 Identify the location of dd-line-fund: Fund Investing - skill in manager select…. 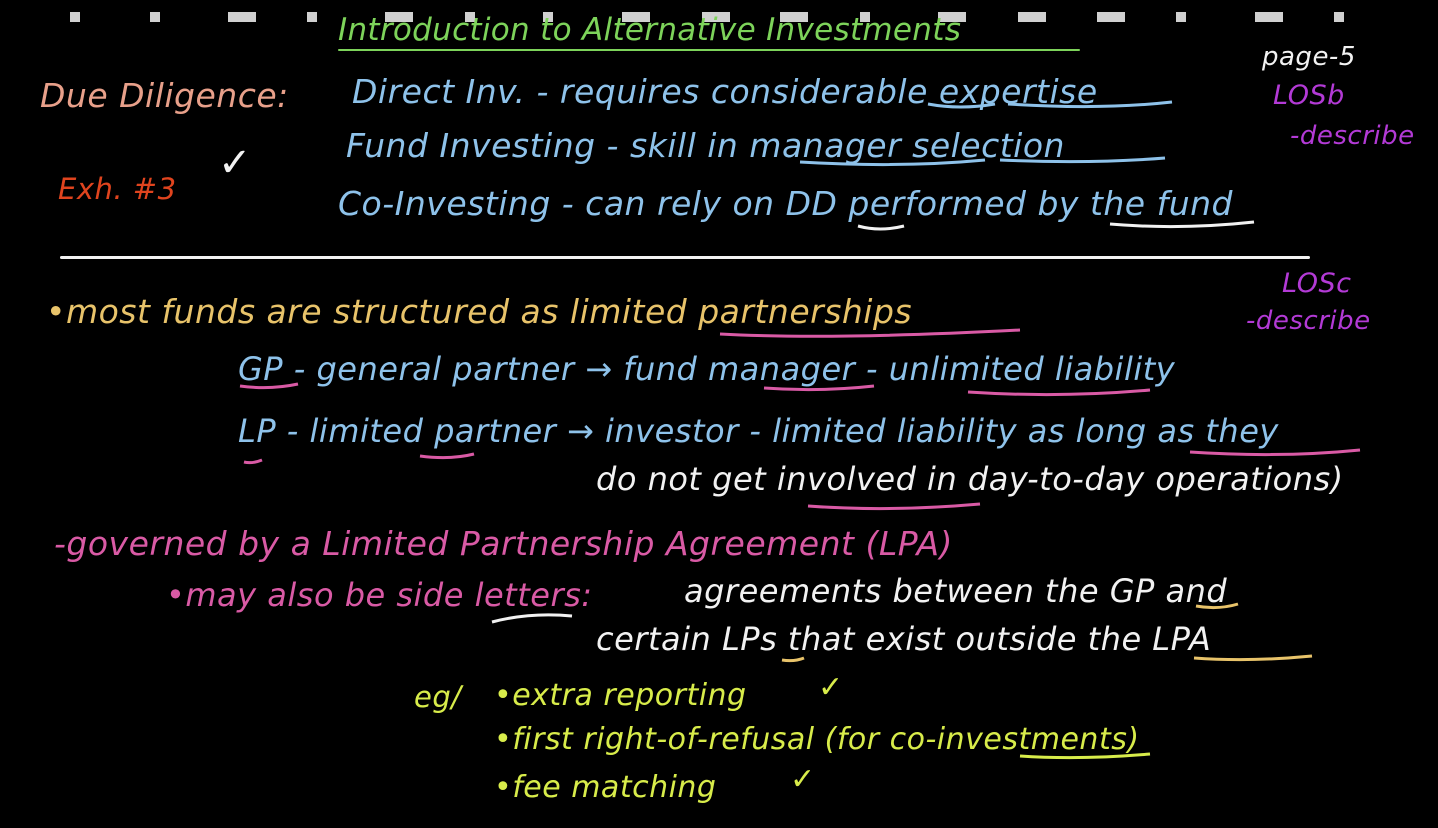
(705, 145).